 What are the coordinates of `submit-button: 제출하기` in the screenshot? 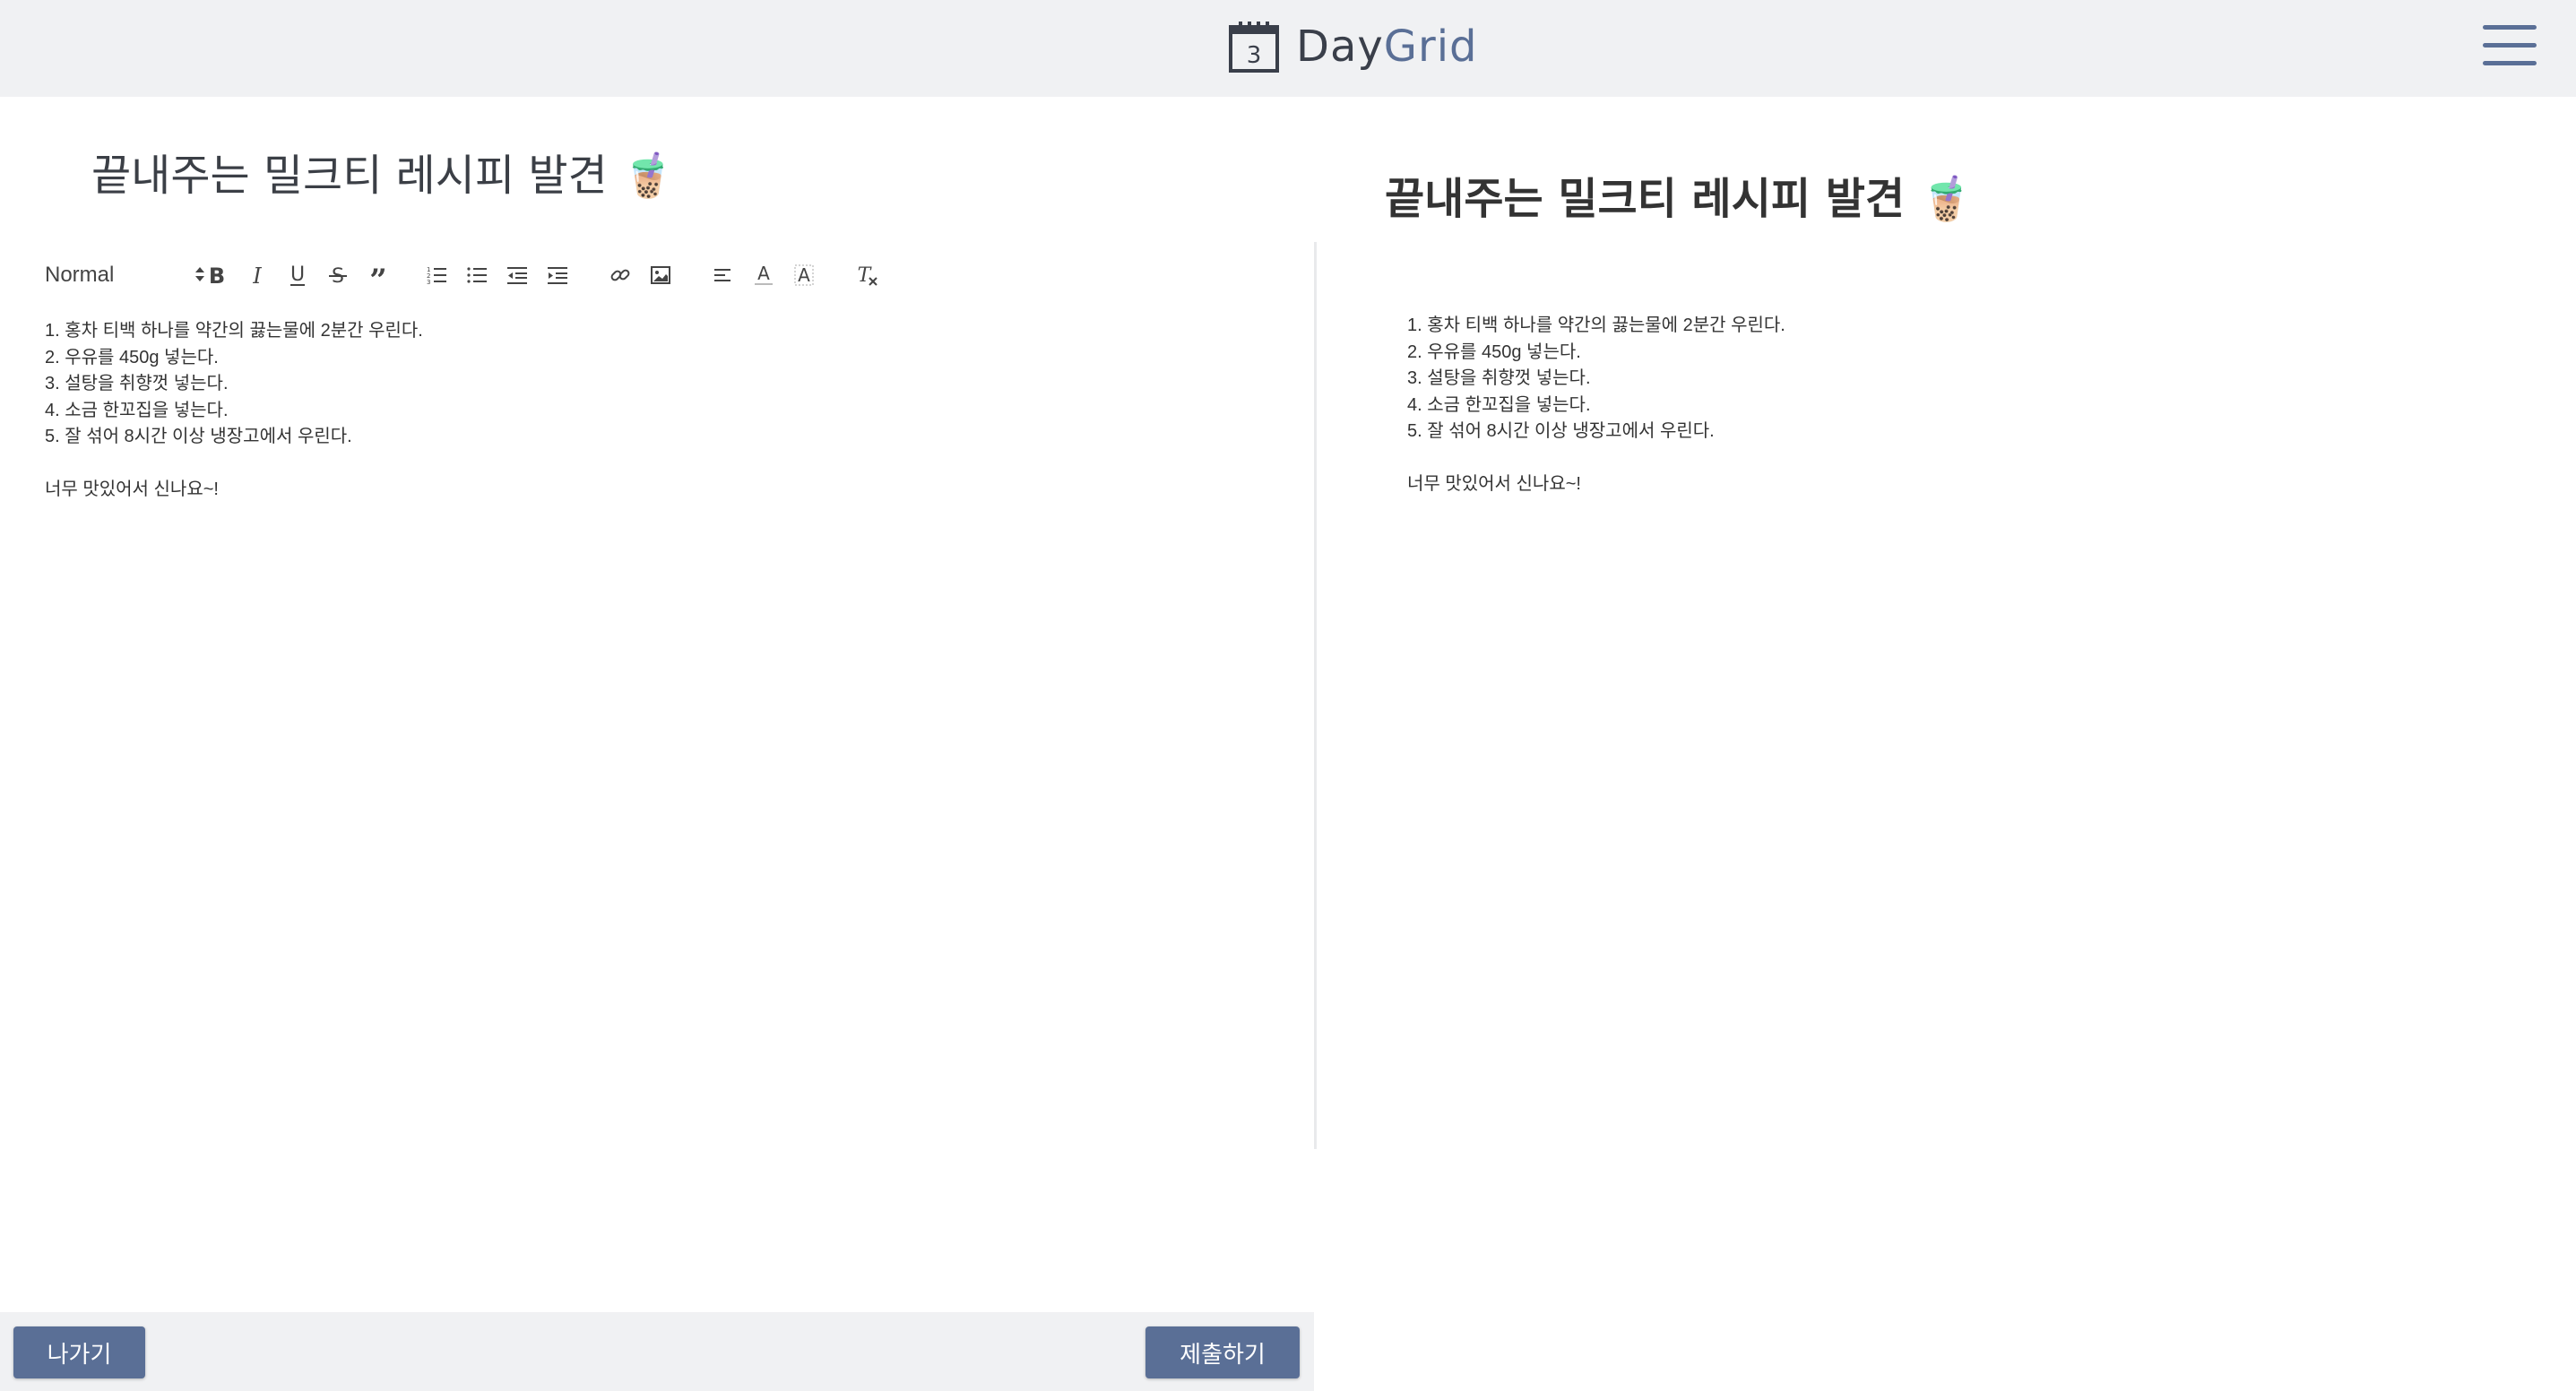 It's located at (1222, 1352).